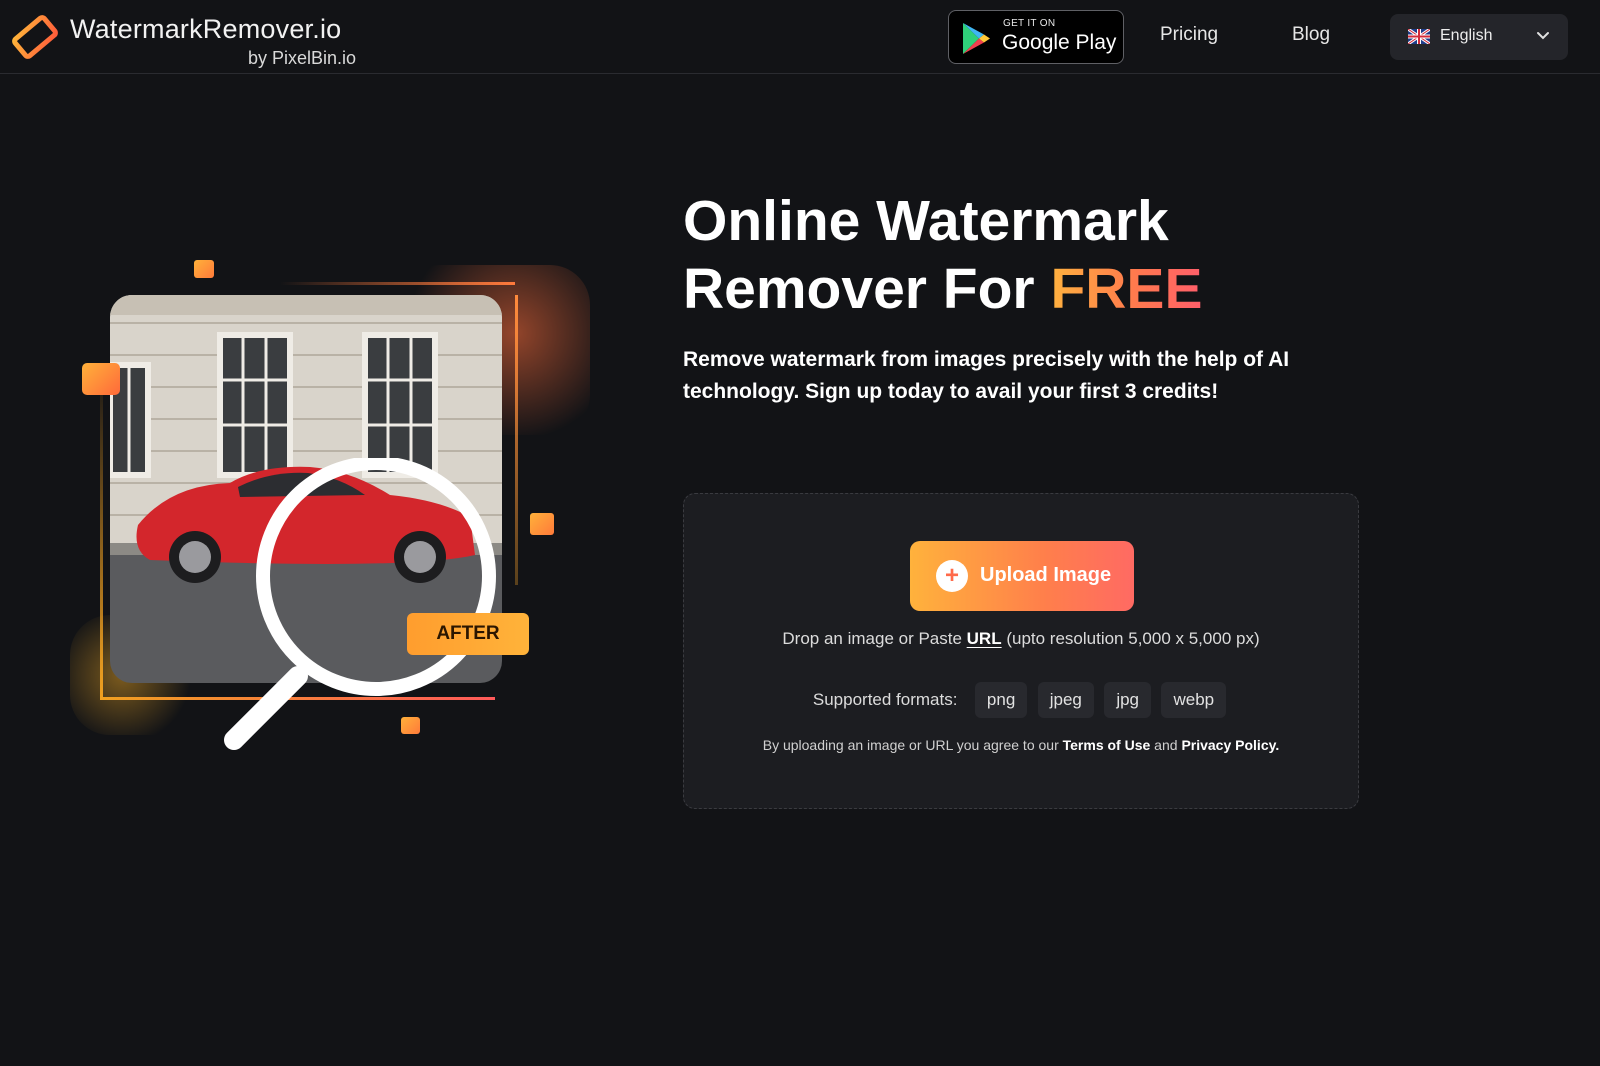 The image size is (1600, 1066). I want to click on language-selector: English, so click(1479, 37).